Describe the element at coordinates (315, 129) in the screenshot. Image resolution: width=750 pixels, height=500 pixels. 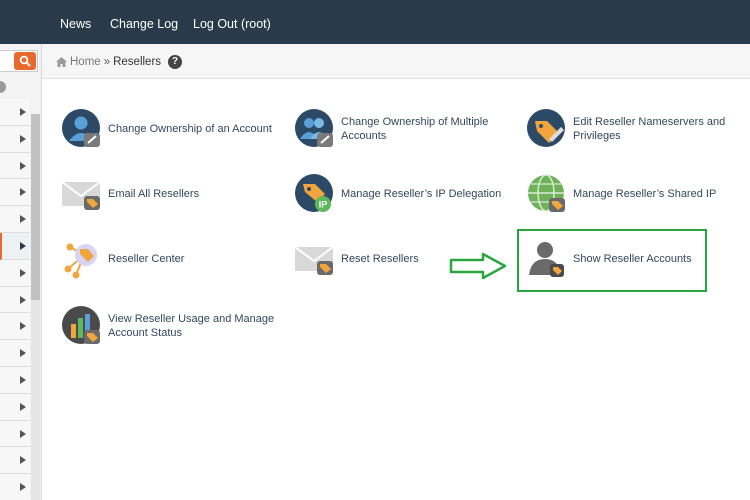
I see `users-transfer-icon` at that location.